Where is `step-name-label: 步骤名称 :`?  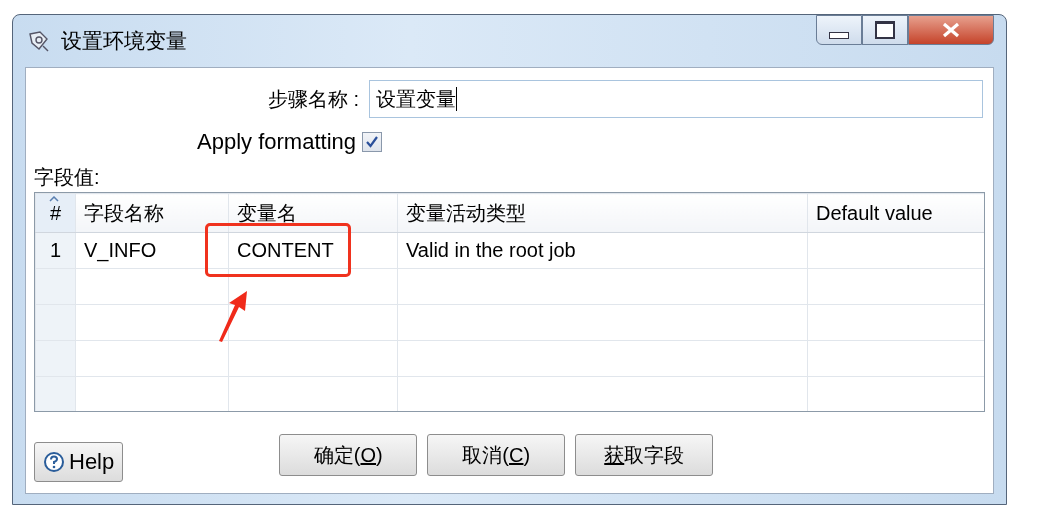
step-name-label: 步骤名称 : is located at coordinates (313, 99).